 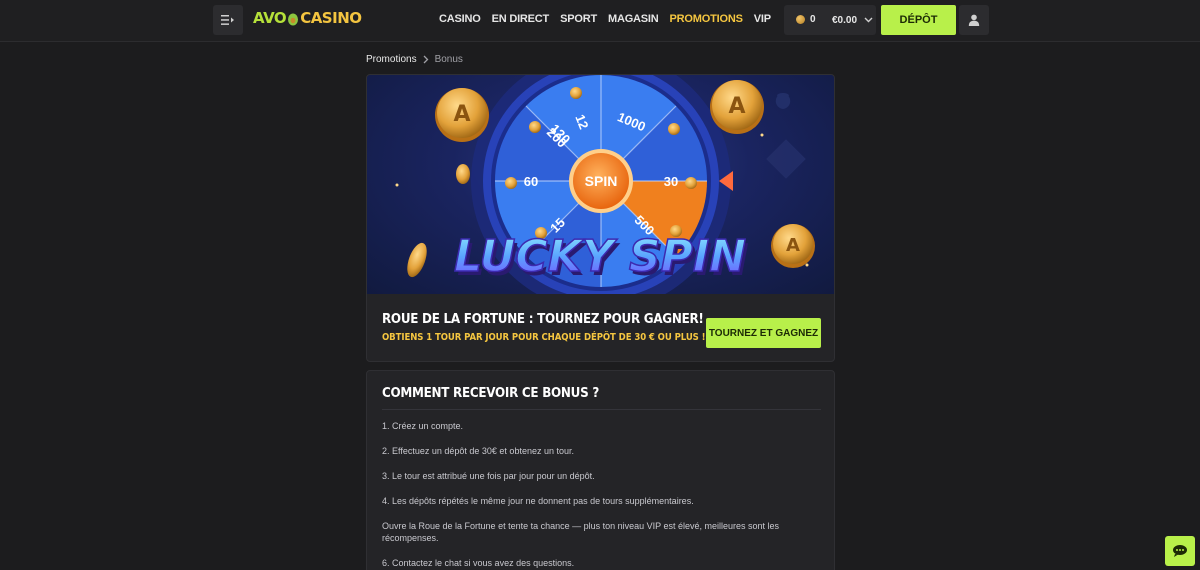 I want to click on live-chat-button, so click(x=1180, y=551).